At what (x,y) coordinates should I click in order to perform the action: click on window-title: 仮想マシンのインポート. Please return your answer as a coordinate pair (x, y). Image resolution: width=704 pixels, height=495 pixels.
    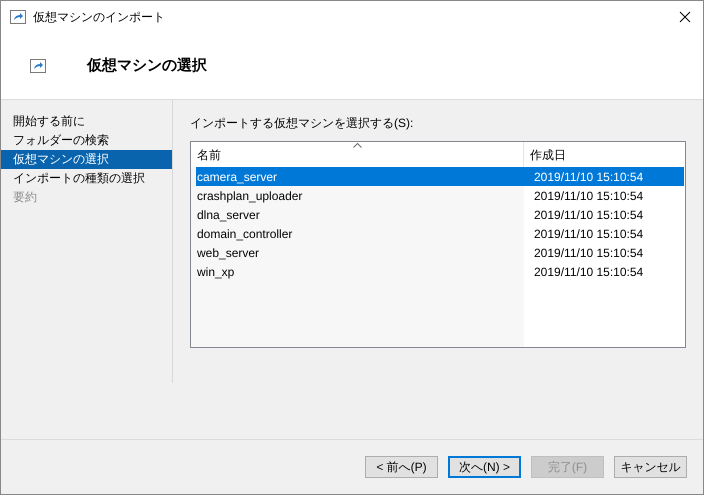
    Looking at the image, I should click on (99, 17).